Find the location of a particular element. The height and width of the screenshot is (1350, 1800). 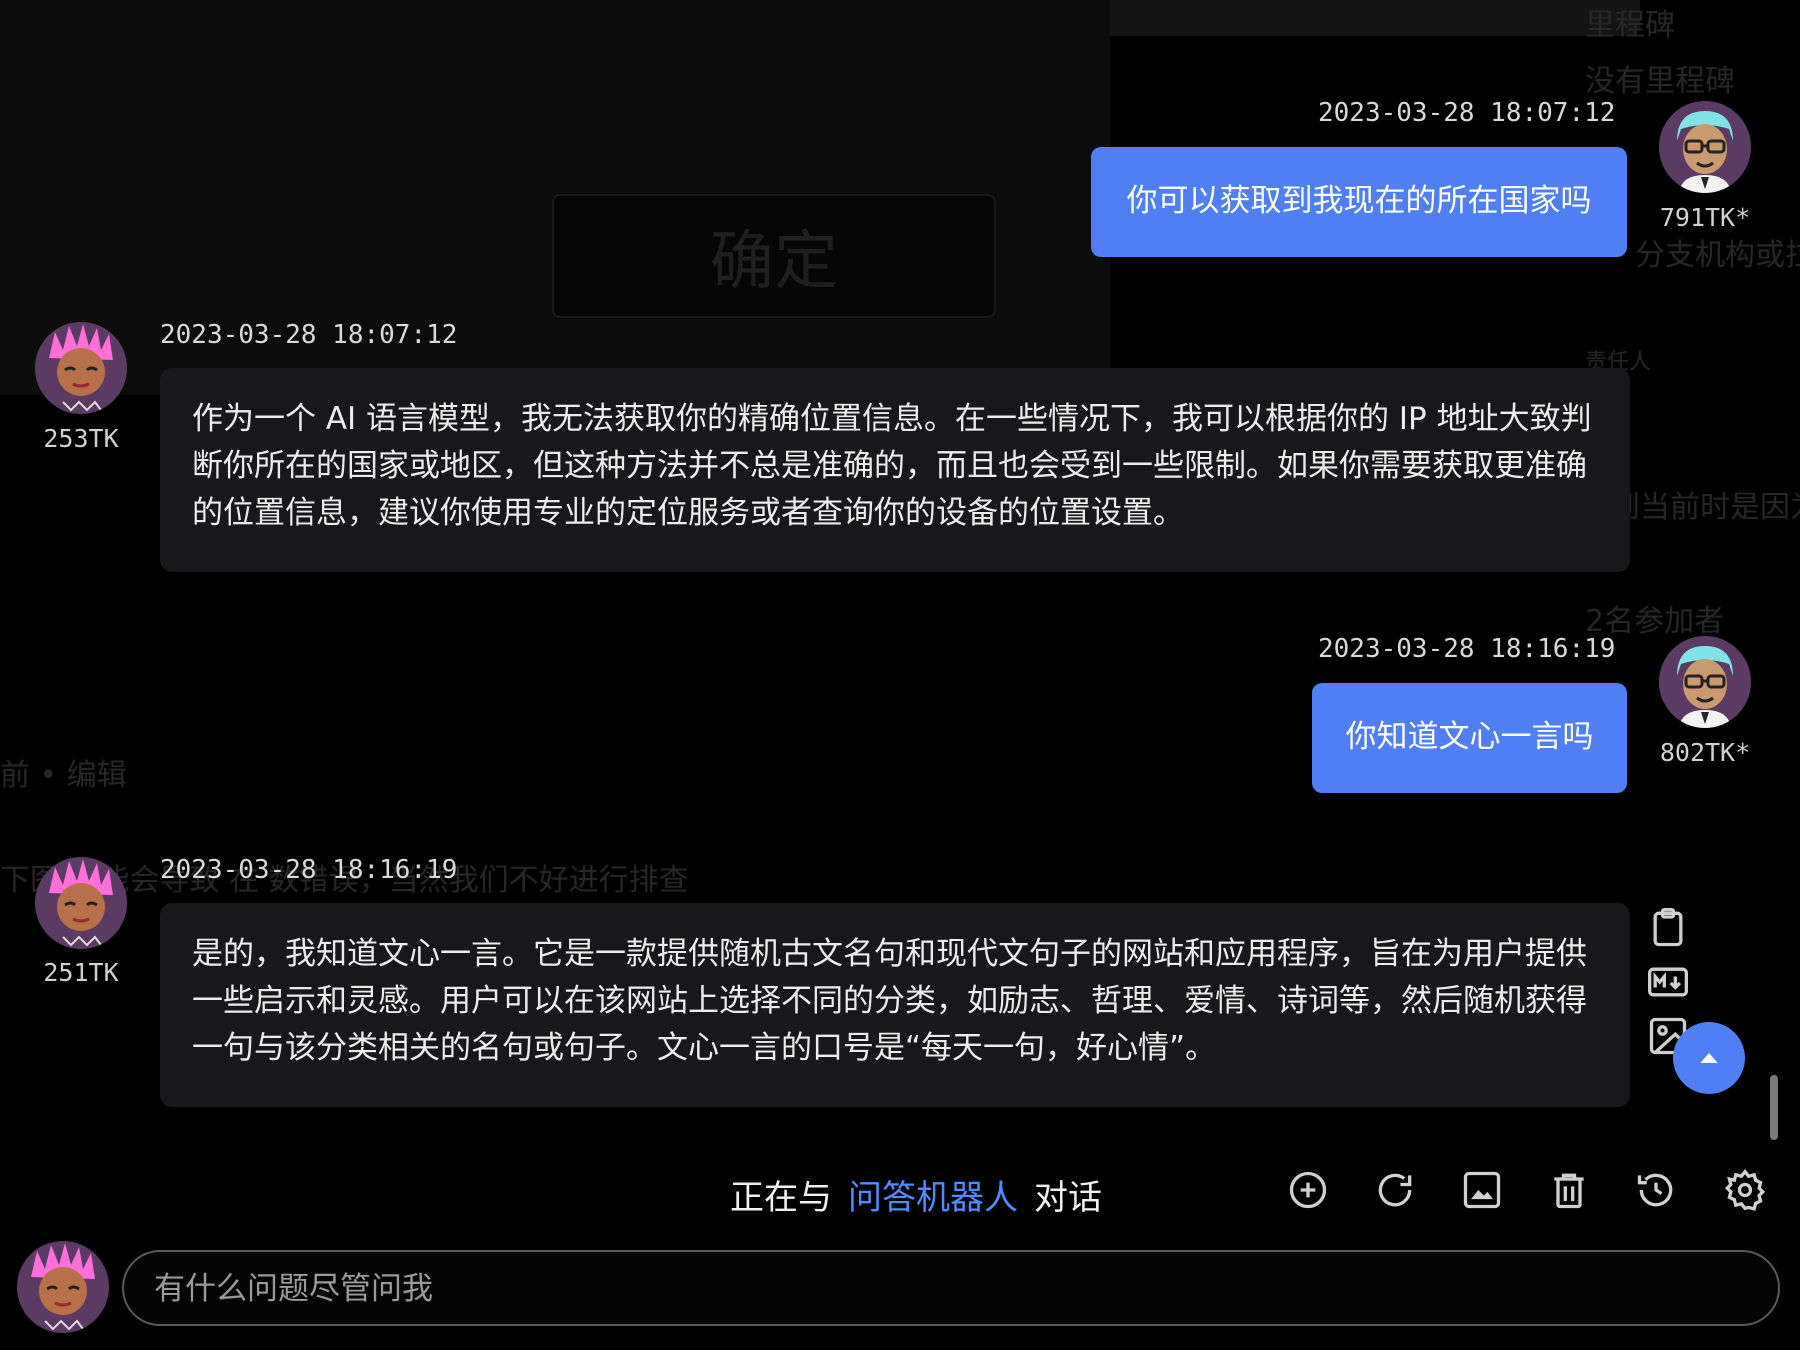

token-count: 791TK* is located at coordinates (1705, 217).